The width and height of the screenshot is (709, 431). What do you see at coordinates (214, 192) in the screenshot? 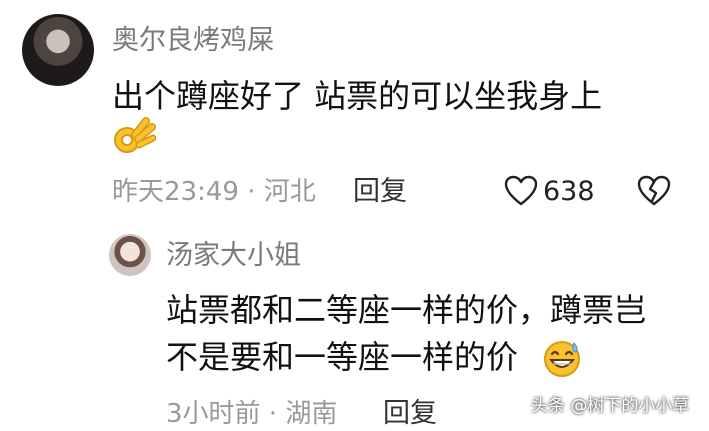
I see `comment-time-location: 昨天23:49 · 河北` at bounding box center [214, 192].